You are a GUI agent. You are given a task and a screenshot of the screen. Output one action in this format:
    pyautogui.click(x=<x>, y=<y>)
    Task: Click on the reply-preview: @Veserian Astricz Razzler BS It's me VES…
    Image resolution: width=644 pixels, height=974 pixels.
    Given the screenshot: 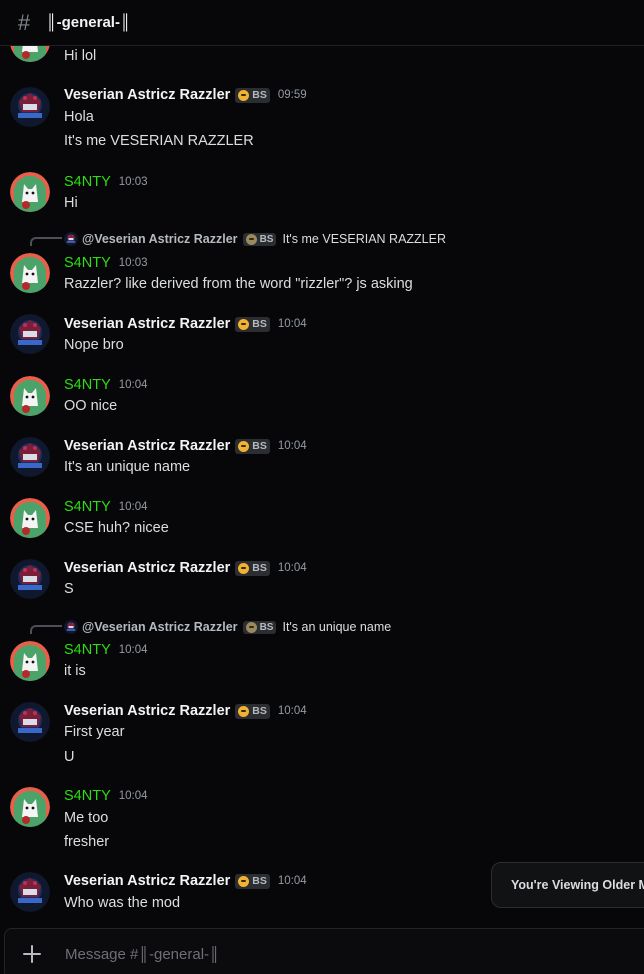 What is the action you would take?
    pyautogui.click(x=255, y=239)
    